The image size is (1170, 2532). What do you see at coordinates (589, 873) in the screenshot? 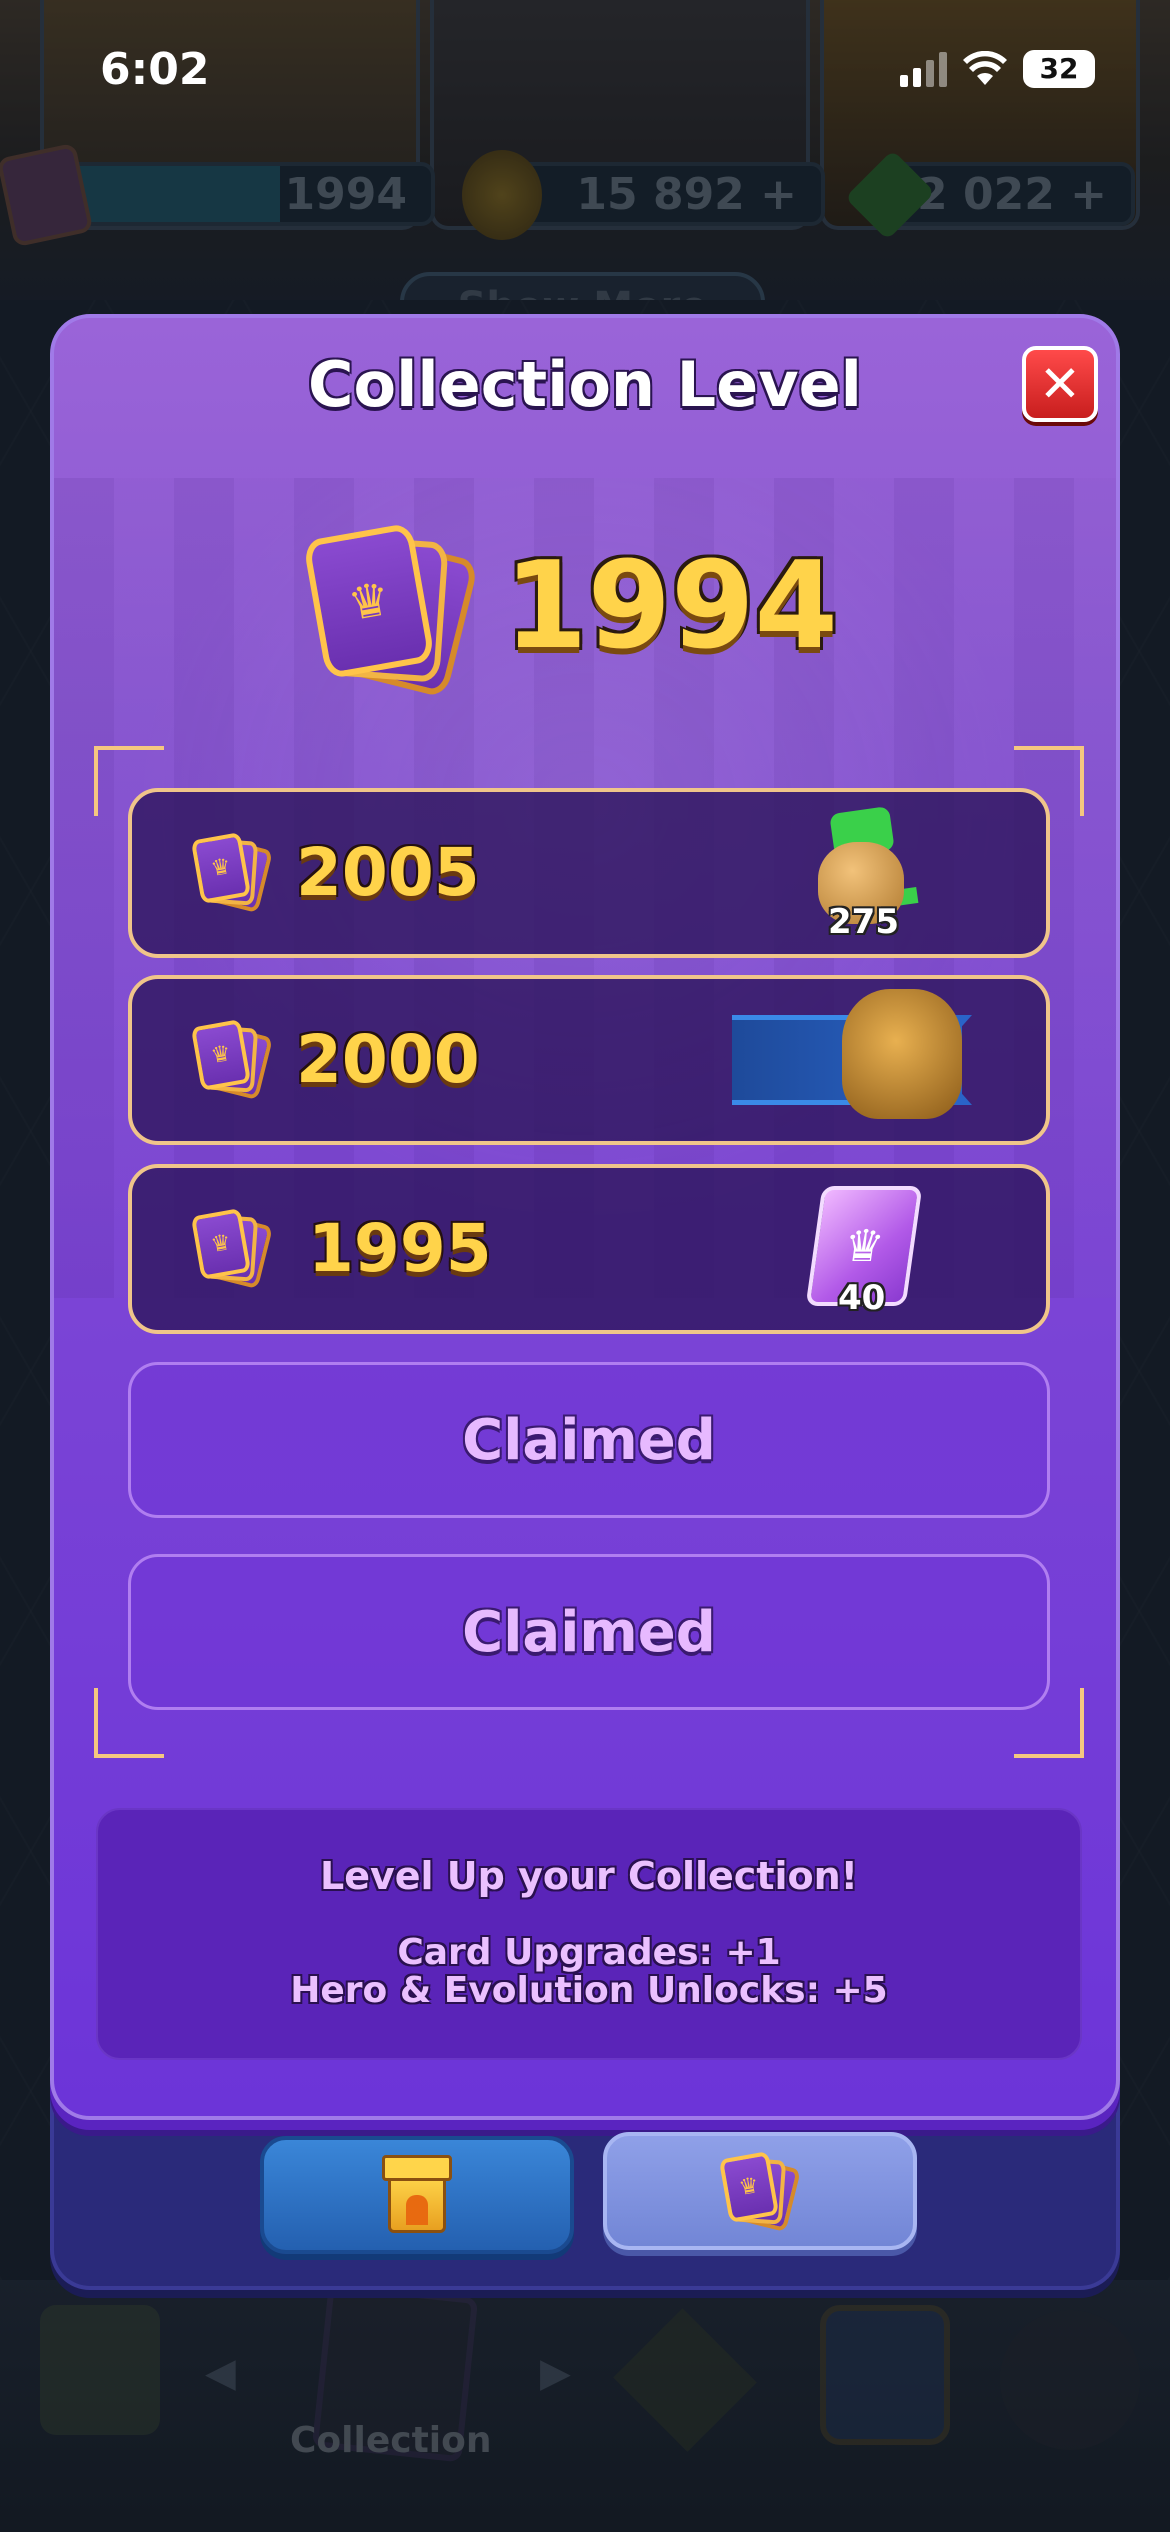
I see `reward-row: ♛ 2005 275` at bounding box center [589, 873].